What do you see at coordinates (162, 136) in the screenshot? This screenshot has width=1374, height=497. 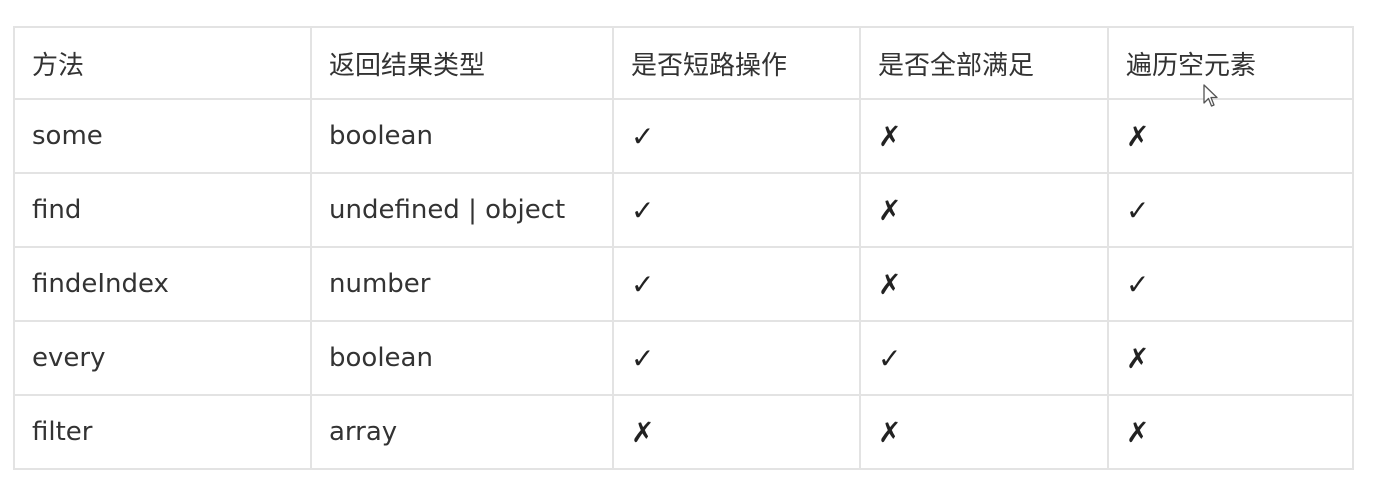 I see `method-cell: some` at bounding box center [162, 136].